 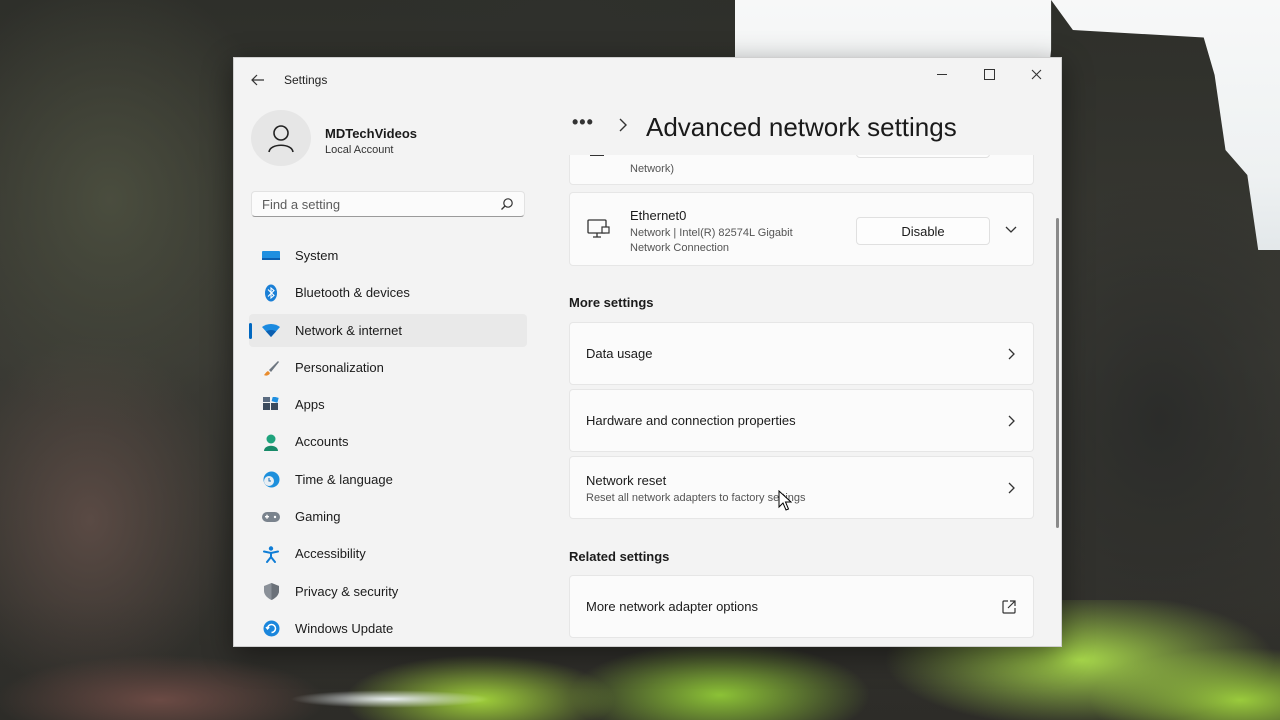 What do you see at coordinates (507, 204) in the screenshot?
I see `search-icon` at bounding box center [507, 204].